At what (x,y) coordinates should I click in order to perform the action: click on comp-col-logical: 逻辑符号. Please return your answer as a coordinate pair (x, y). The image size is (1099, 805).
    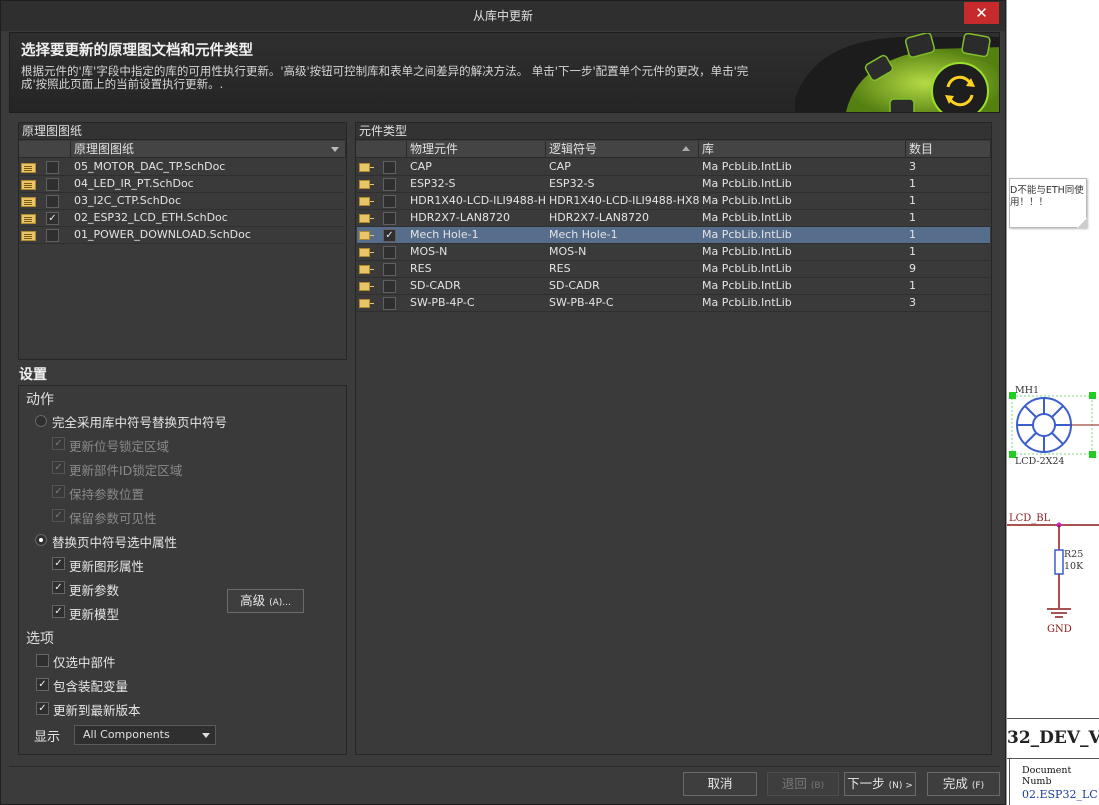
    Looking at the image, I should click on (622, 149).